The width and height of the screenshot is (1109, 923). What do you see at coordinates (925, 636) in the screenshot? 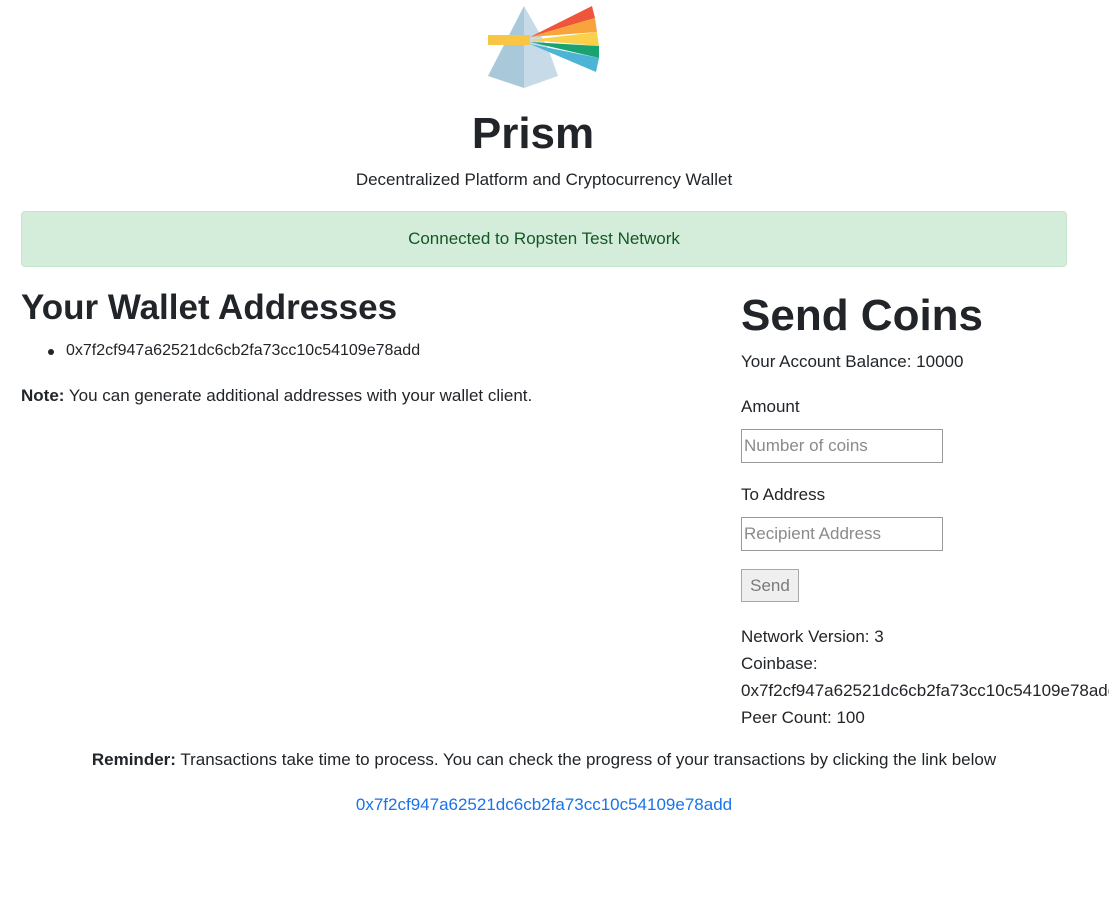
I see `network-version: Network Version: 3` at bounding box center [925, 636].